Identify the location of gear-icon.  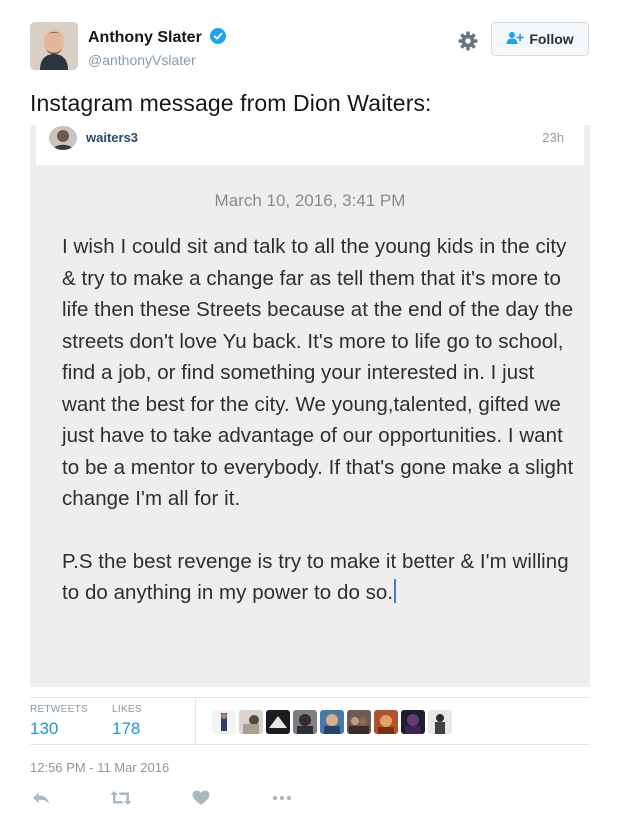
(468, 41).